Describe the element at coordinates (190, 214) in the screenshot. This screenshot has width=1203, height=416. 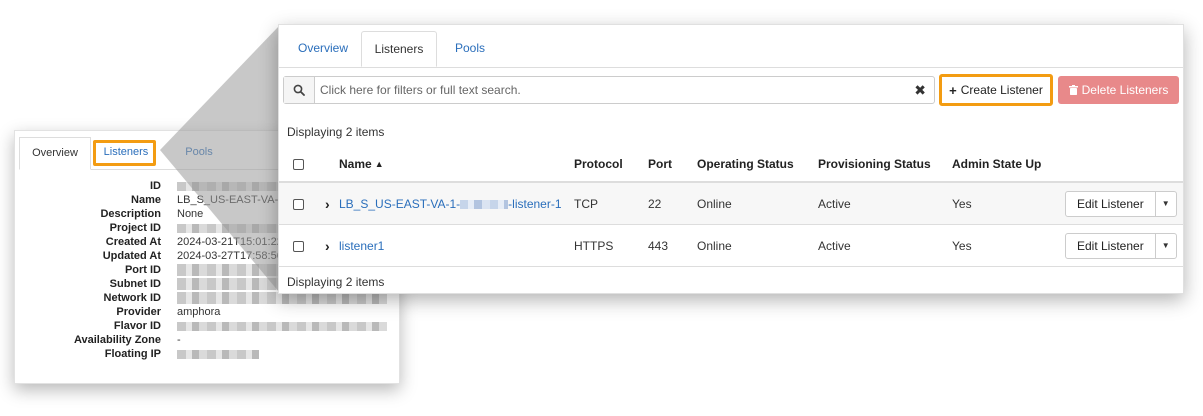
I see `field-value: None` at that location.